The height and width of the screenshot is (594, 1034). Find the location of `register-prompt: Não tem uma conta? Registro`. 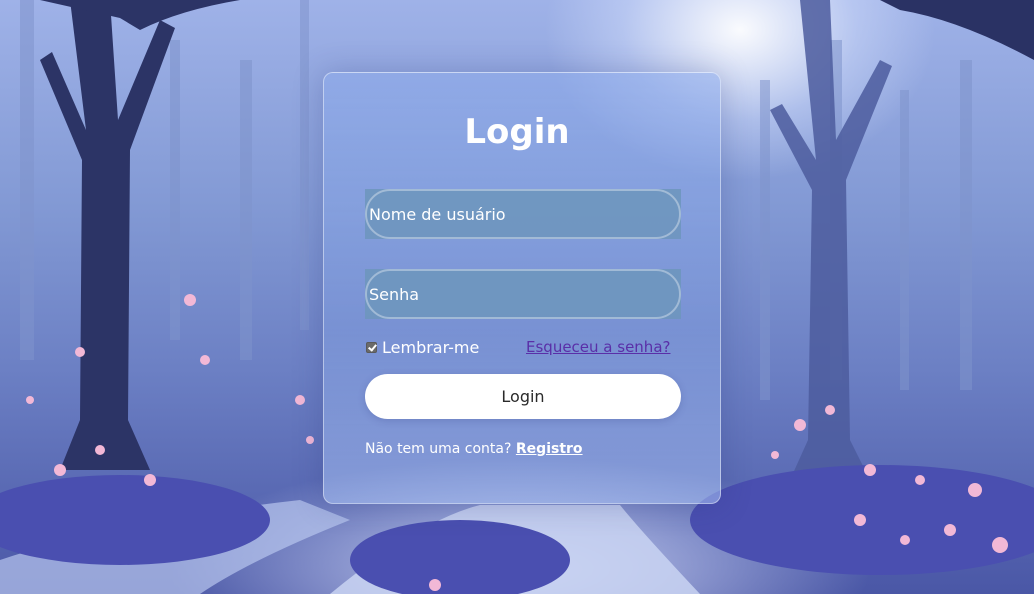

register-prompt: Não tem uma conta? Registro is located at coordinates (474, 449).